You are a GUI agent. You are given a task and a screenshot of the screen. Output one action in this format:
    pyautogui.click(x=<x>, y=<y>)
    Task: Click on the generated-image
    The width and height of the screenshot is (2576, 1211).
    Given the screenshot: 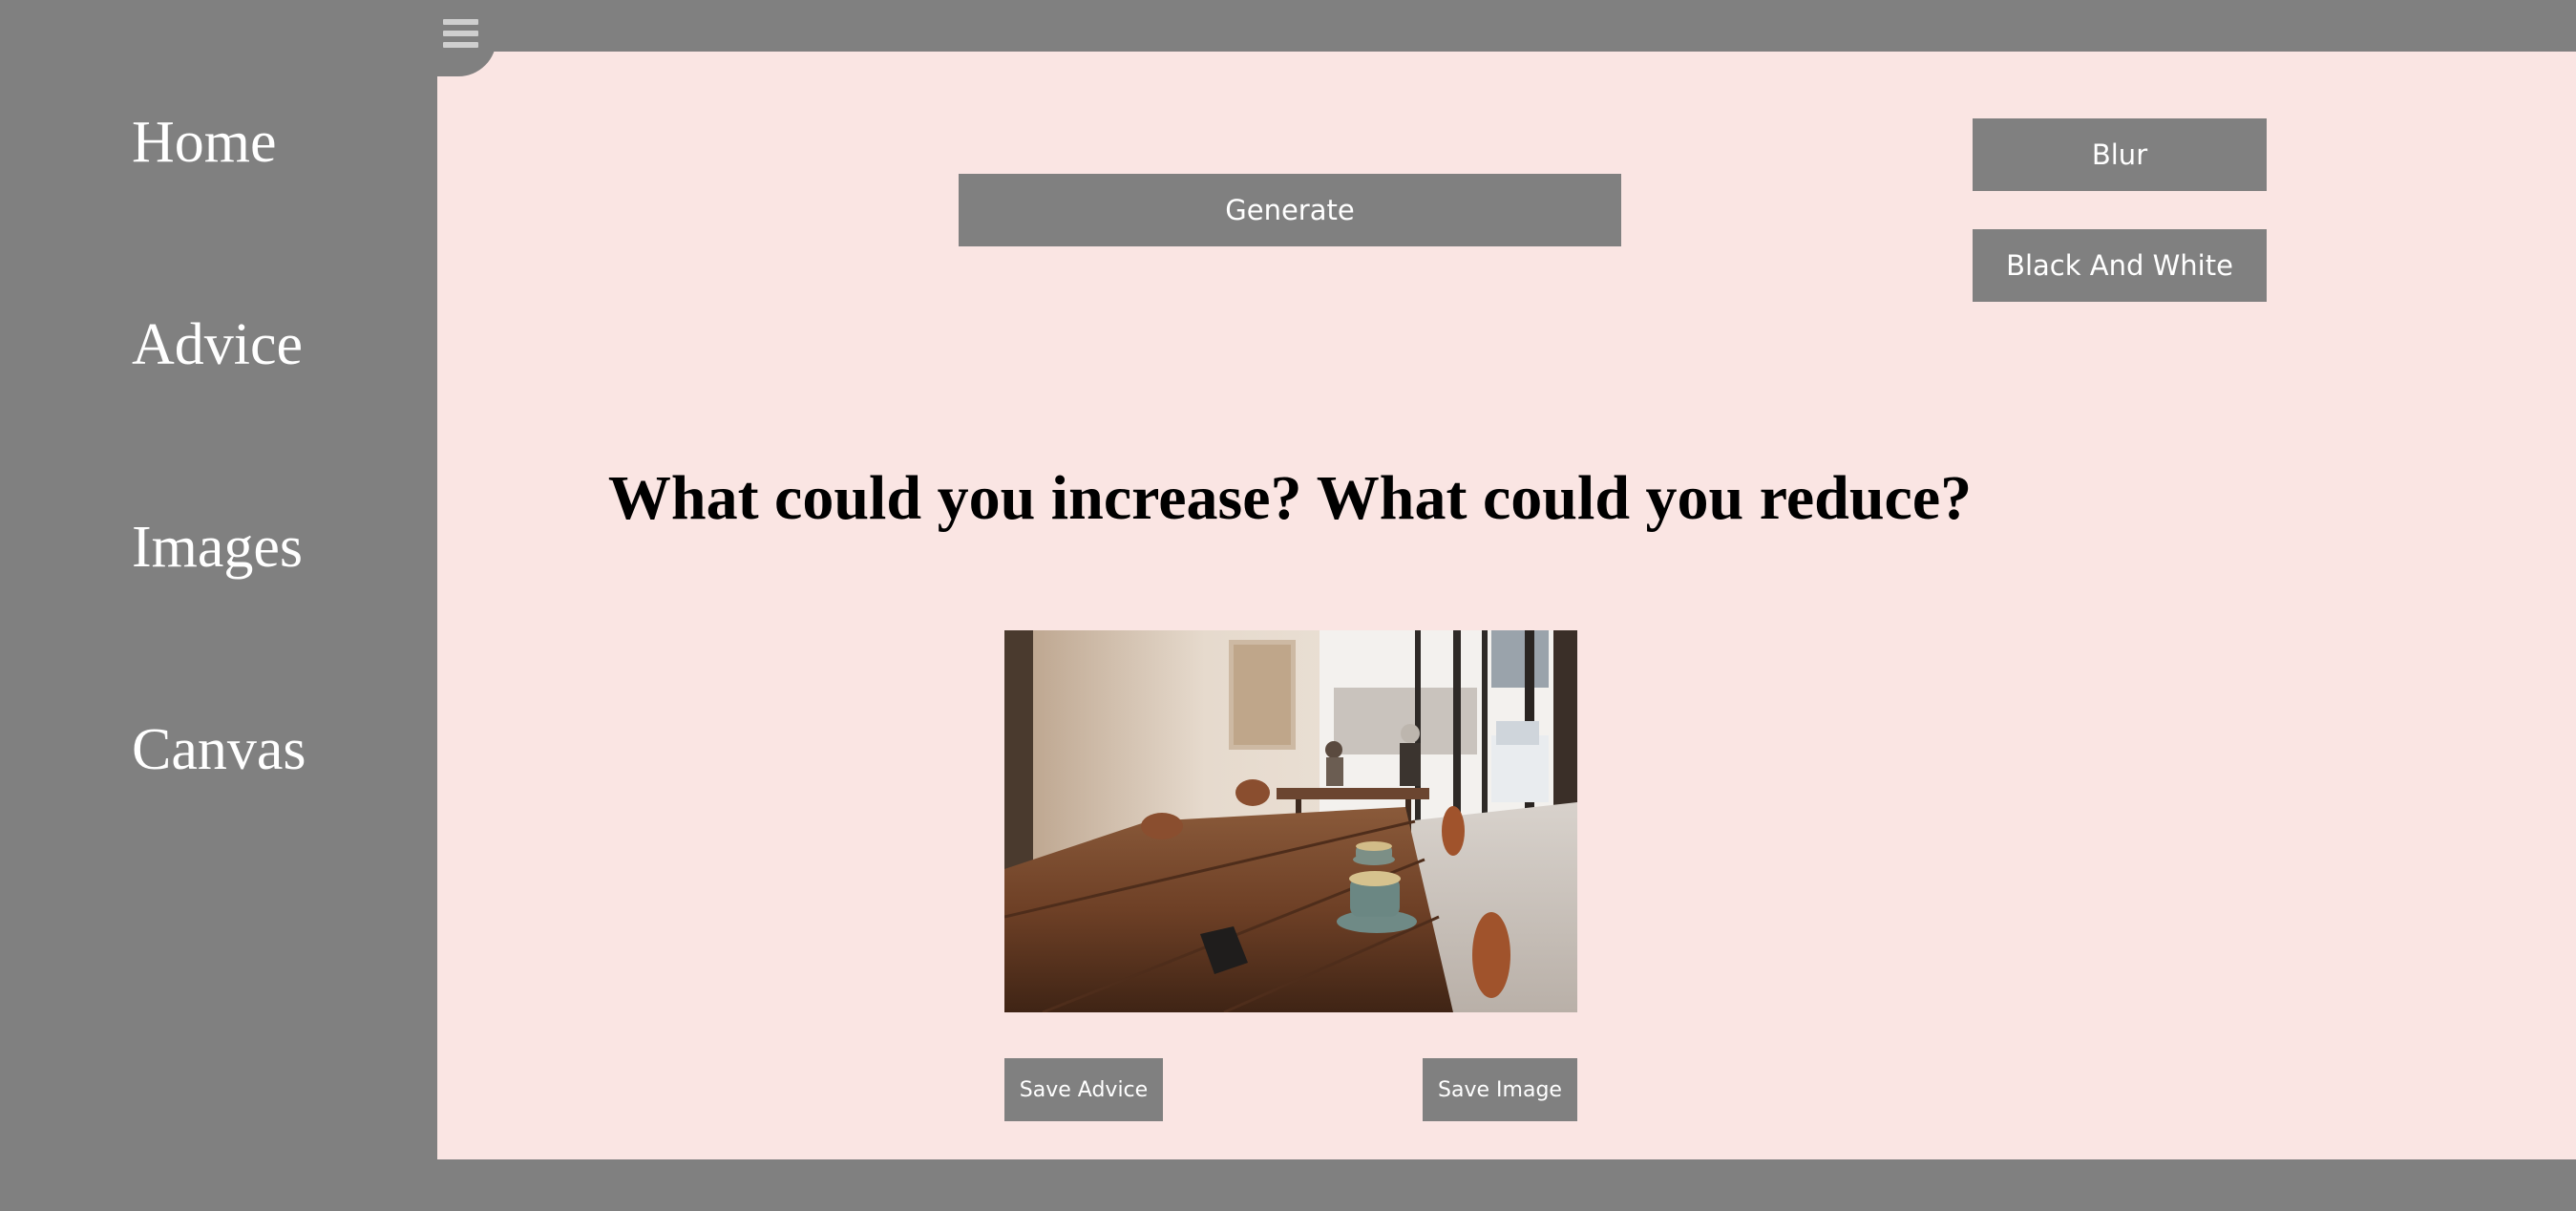 What is the action you would take?
    pyautogui.click(x=1290, y=821)
    